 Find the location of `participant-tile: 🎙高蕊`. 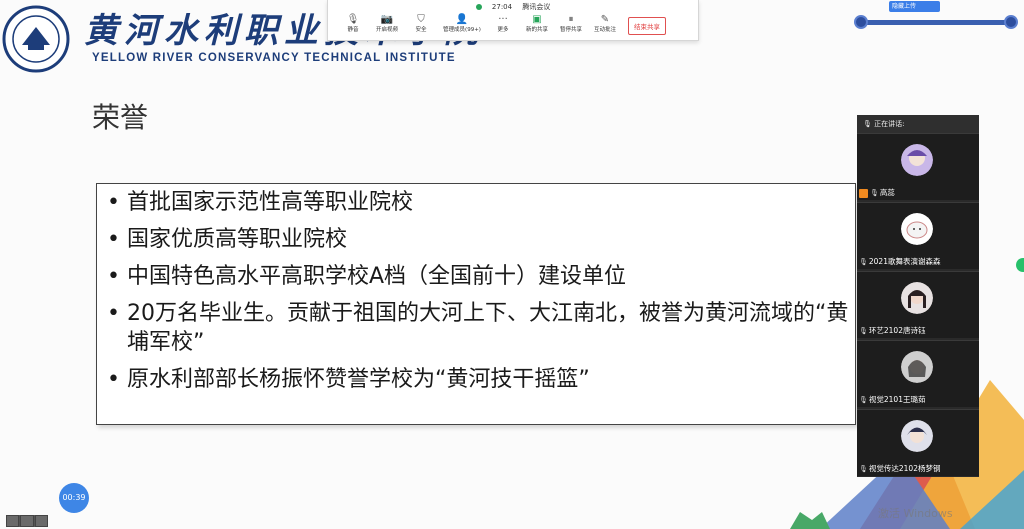

participant-tile: 🎙高蕊 is located at coordinates (918, 166).